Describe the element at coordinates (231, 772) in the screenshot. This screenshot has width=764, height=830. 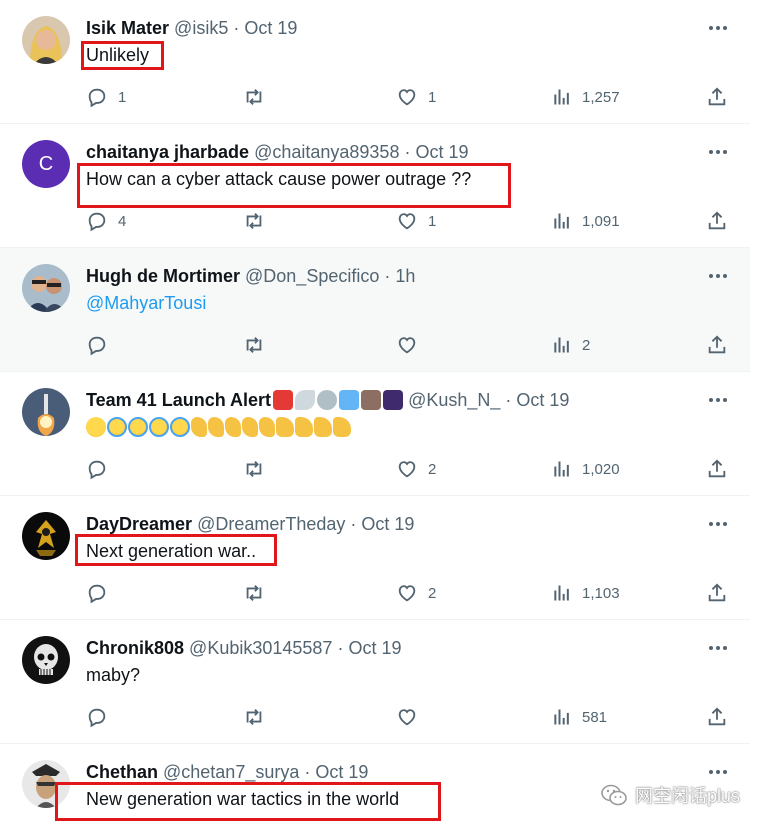
I see `user-handle: @chetan7_surya` at that location.